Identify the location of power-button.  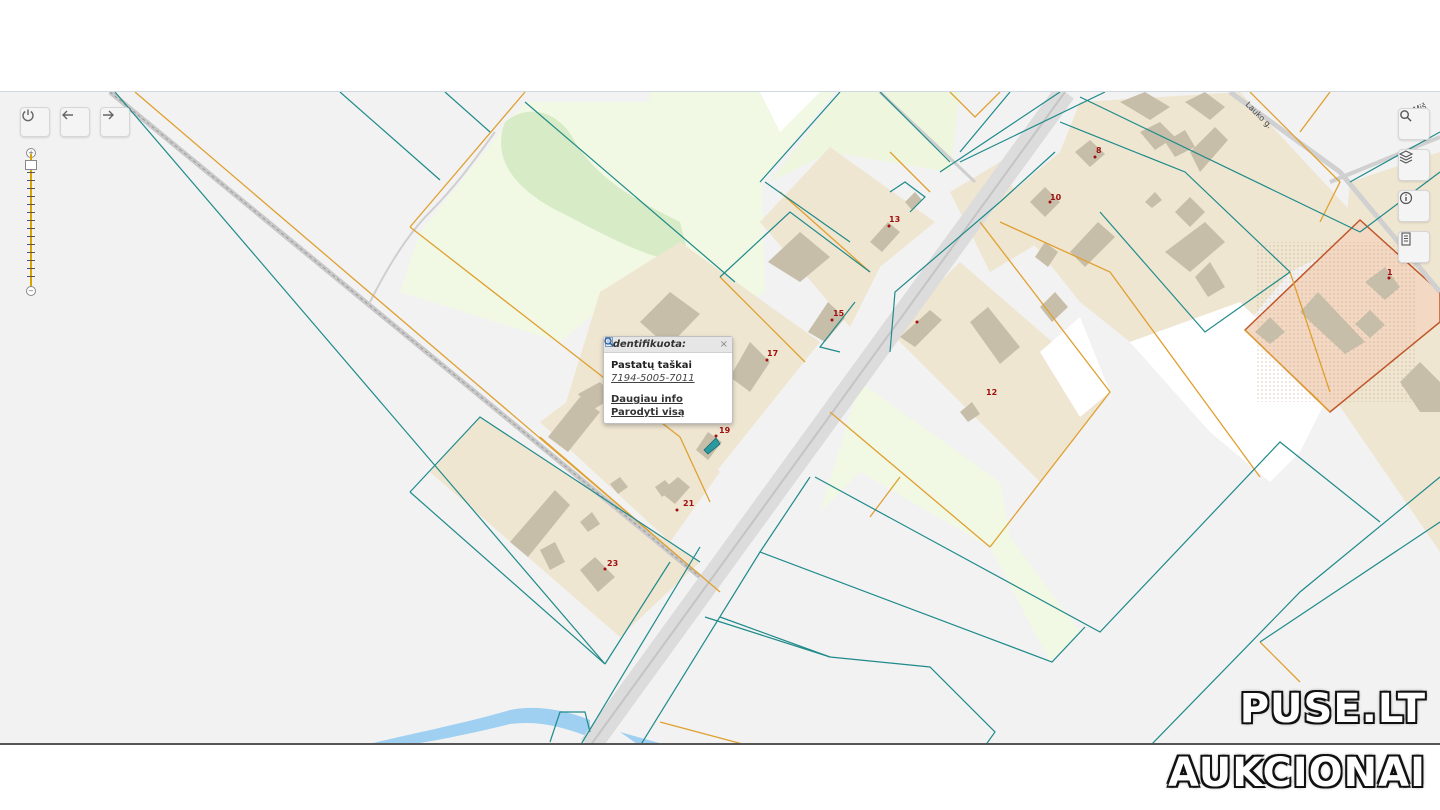
(35, 122).